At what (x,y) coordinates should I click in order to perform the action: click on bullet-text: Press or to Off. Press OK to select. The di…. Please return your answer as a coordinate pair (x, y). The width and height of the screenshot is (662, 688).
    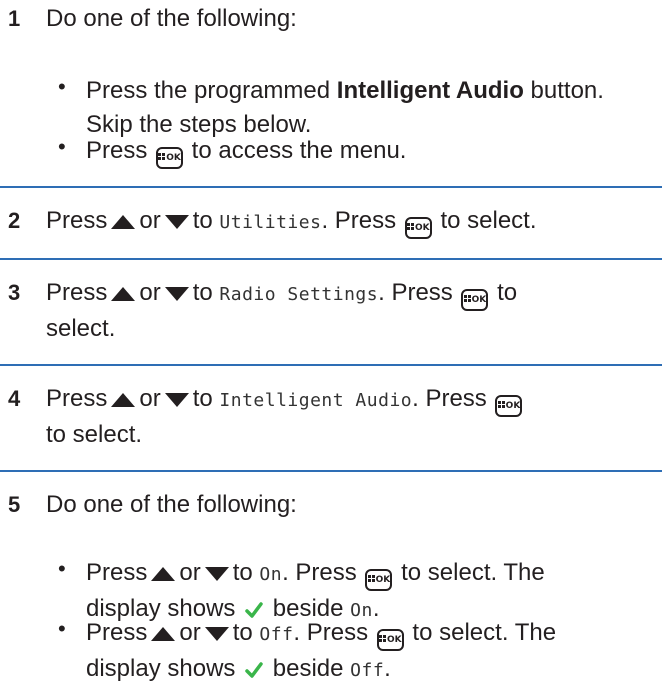
    Looking at the image, I should click on (321, 650).